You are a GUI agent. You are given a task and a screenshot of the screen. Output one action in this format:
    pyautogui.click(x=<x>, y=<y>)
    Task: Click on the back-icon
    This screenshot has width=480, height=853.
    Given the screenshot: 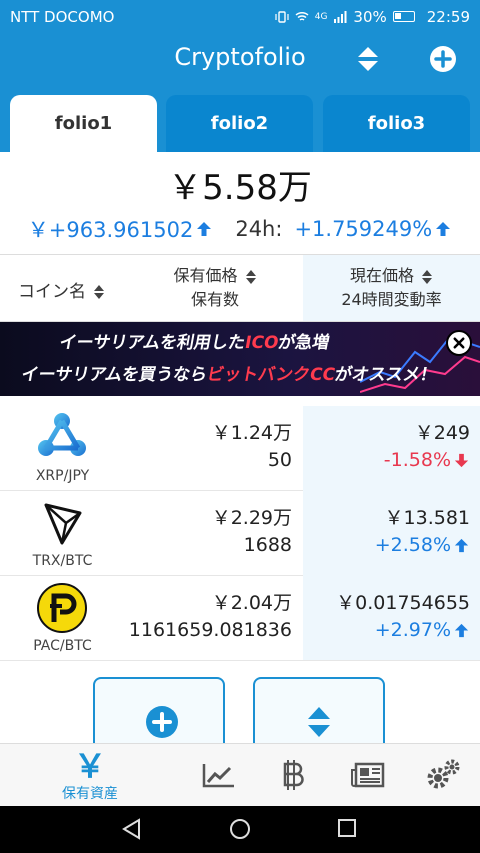 What is the action you would take?
    pyautogui.click(x=132, y=829)
    